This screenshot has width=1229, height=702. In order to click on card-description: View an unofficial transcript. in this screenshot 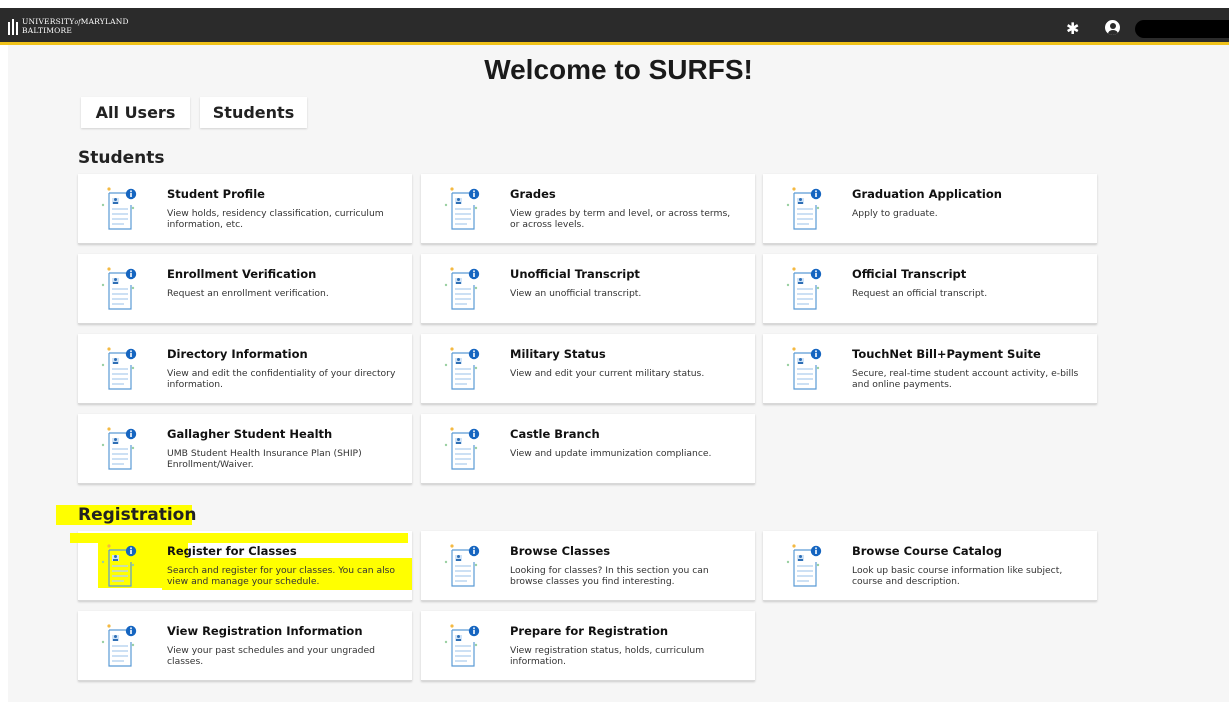, I will do `click(576, 293)`.